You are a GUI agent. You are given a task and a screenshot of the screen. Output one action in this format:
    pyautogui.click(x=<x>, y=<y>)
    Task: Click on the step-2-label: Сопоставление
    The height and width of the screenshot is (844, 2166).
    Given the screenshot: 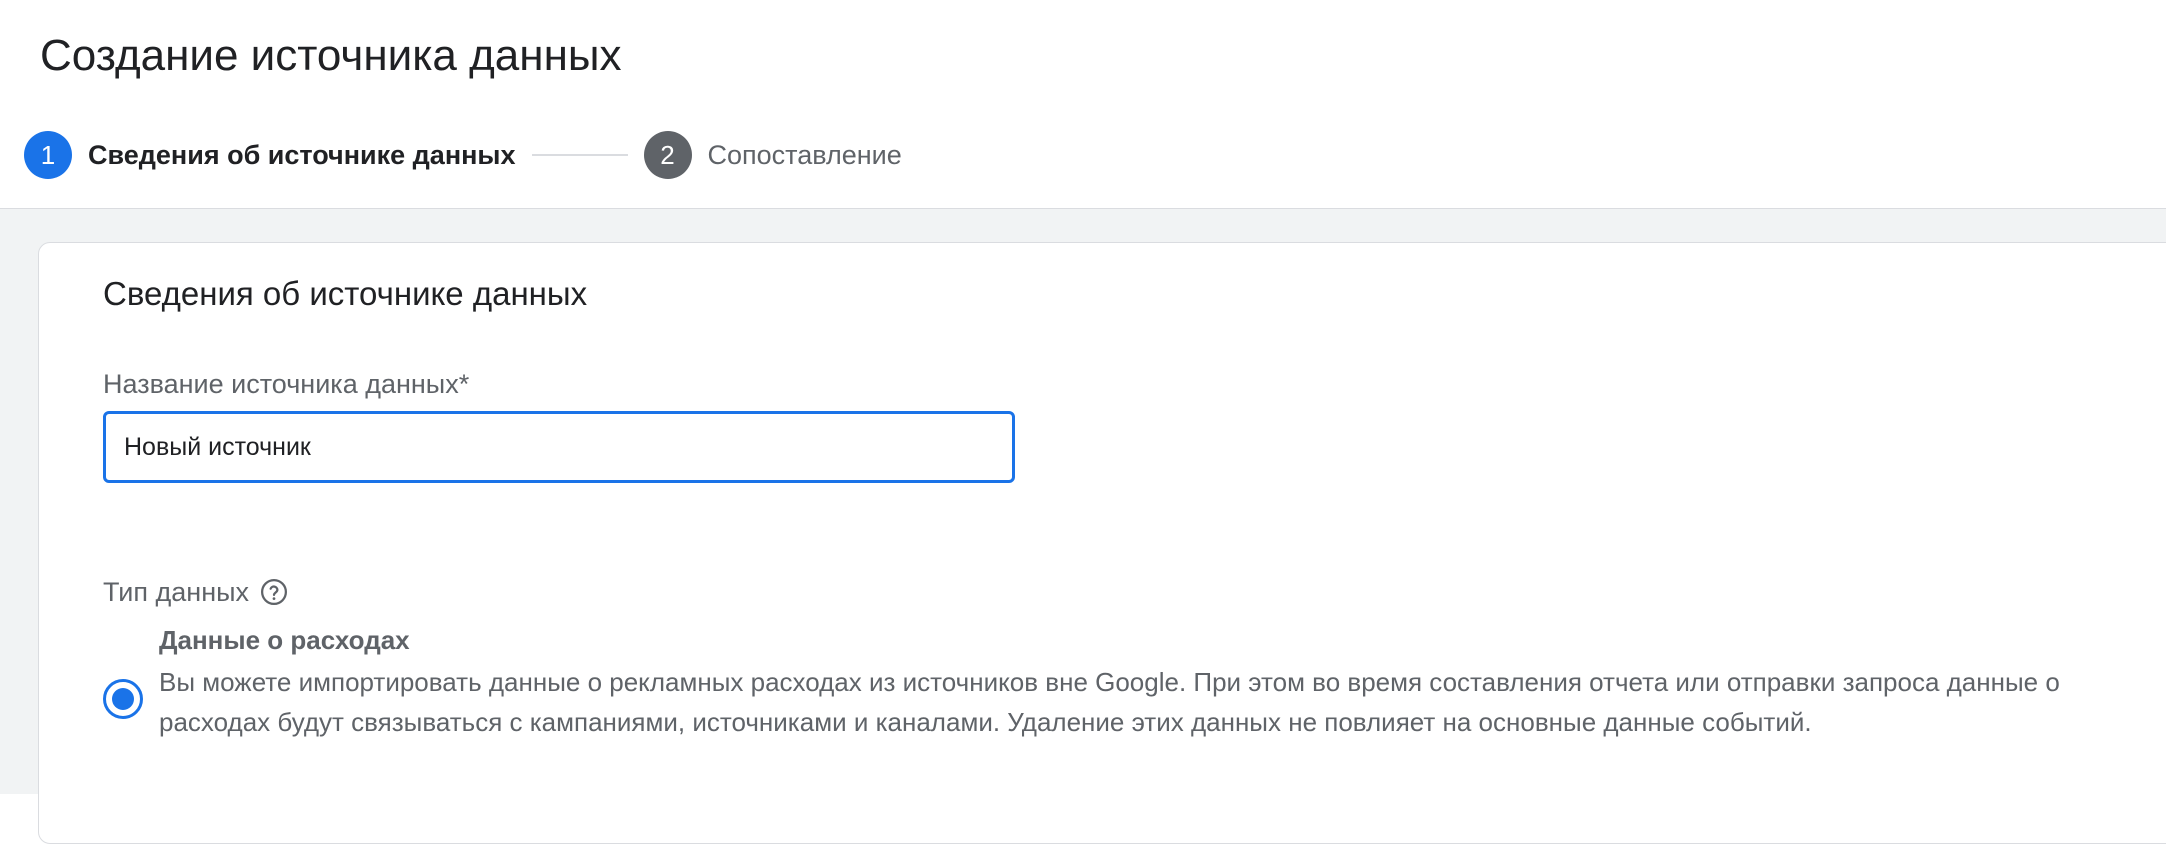 What is the action you would take?
    pyautogui.click(x=804, y=154)
    